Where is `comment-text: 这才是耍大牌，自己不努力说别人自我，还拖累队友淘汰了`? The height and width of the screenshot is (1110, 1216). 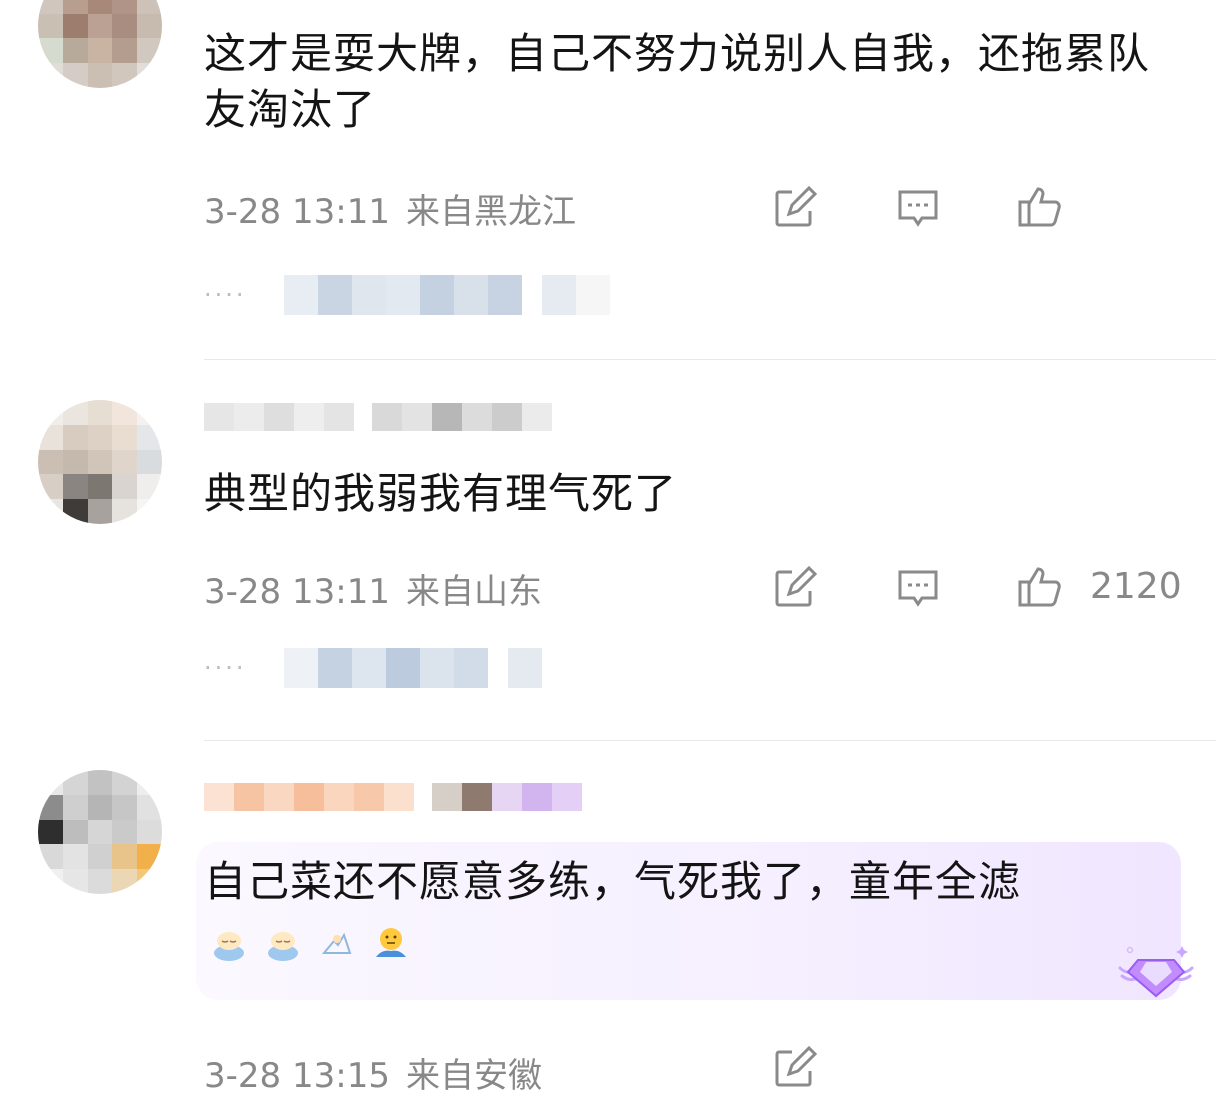
comment-text: 这才是耍大牌，自己不努力说别人自我，还拖累队友淘汰了 is located at coordinates (677, 81).